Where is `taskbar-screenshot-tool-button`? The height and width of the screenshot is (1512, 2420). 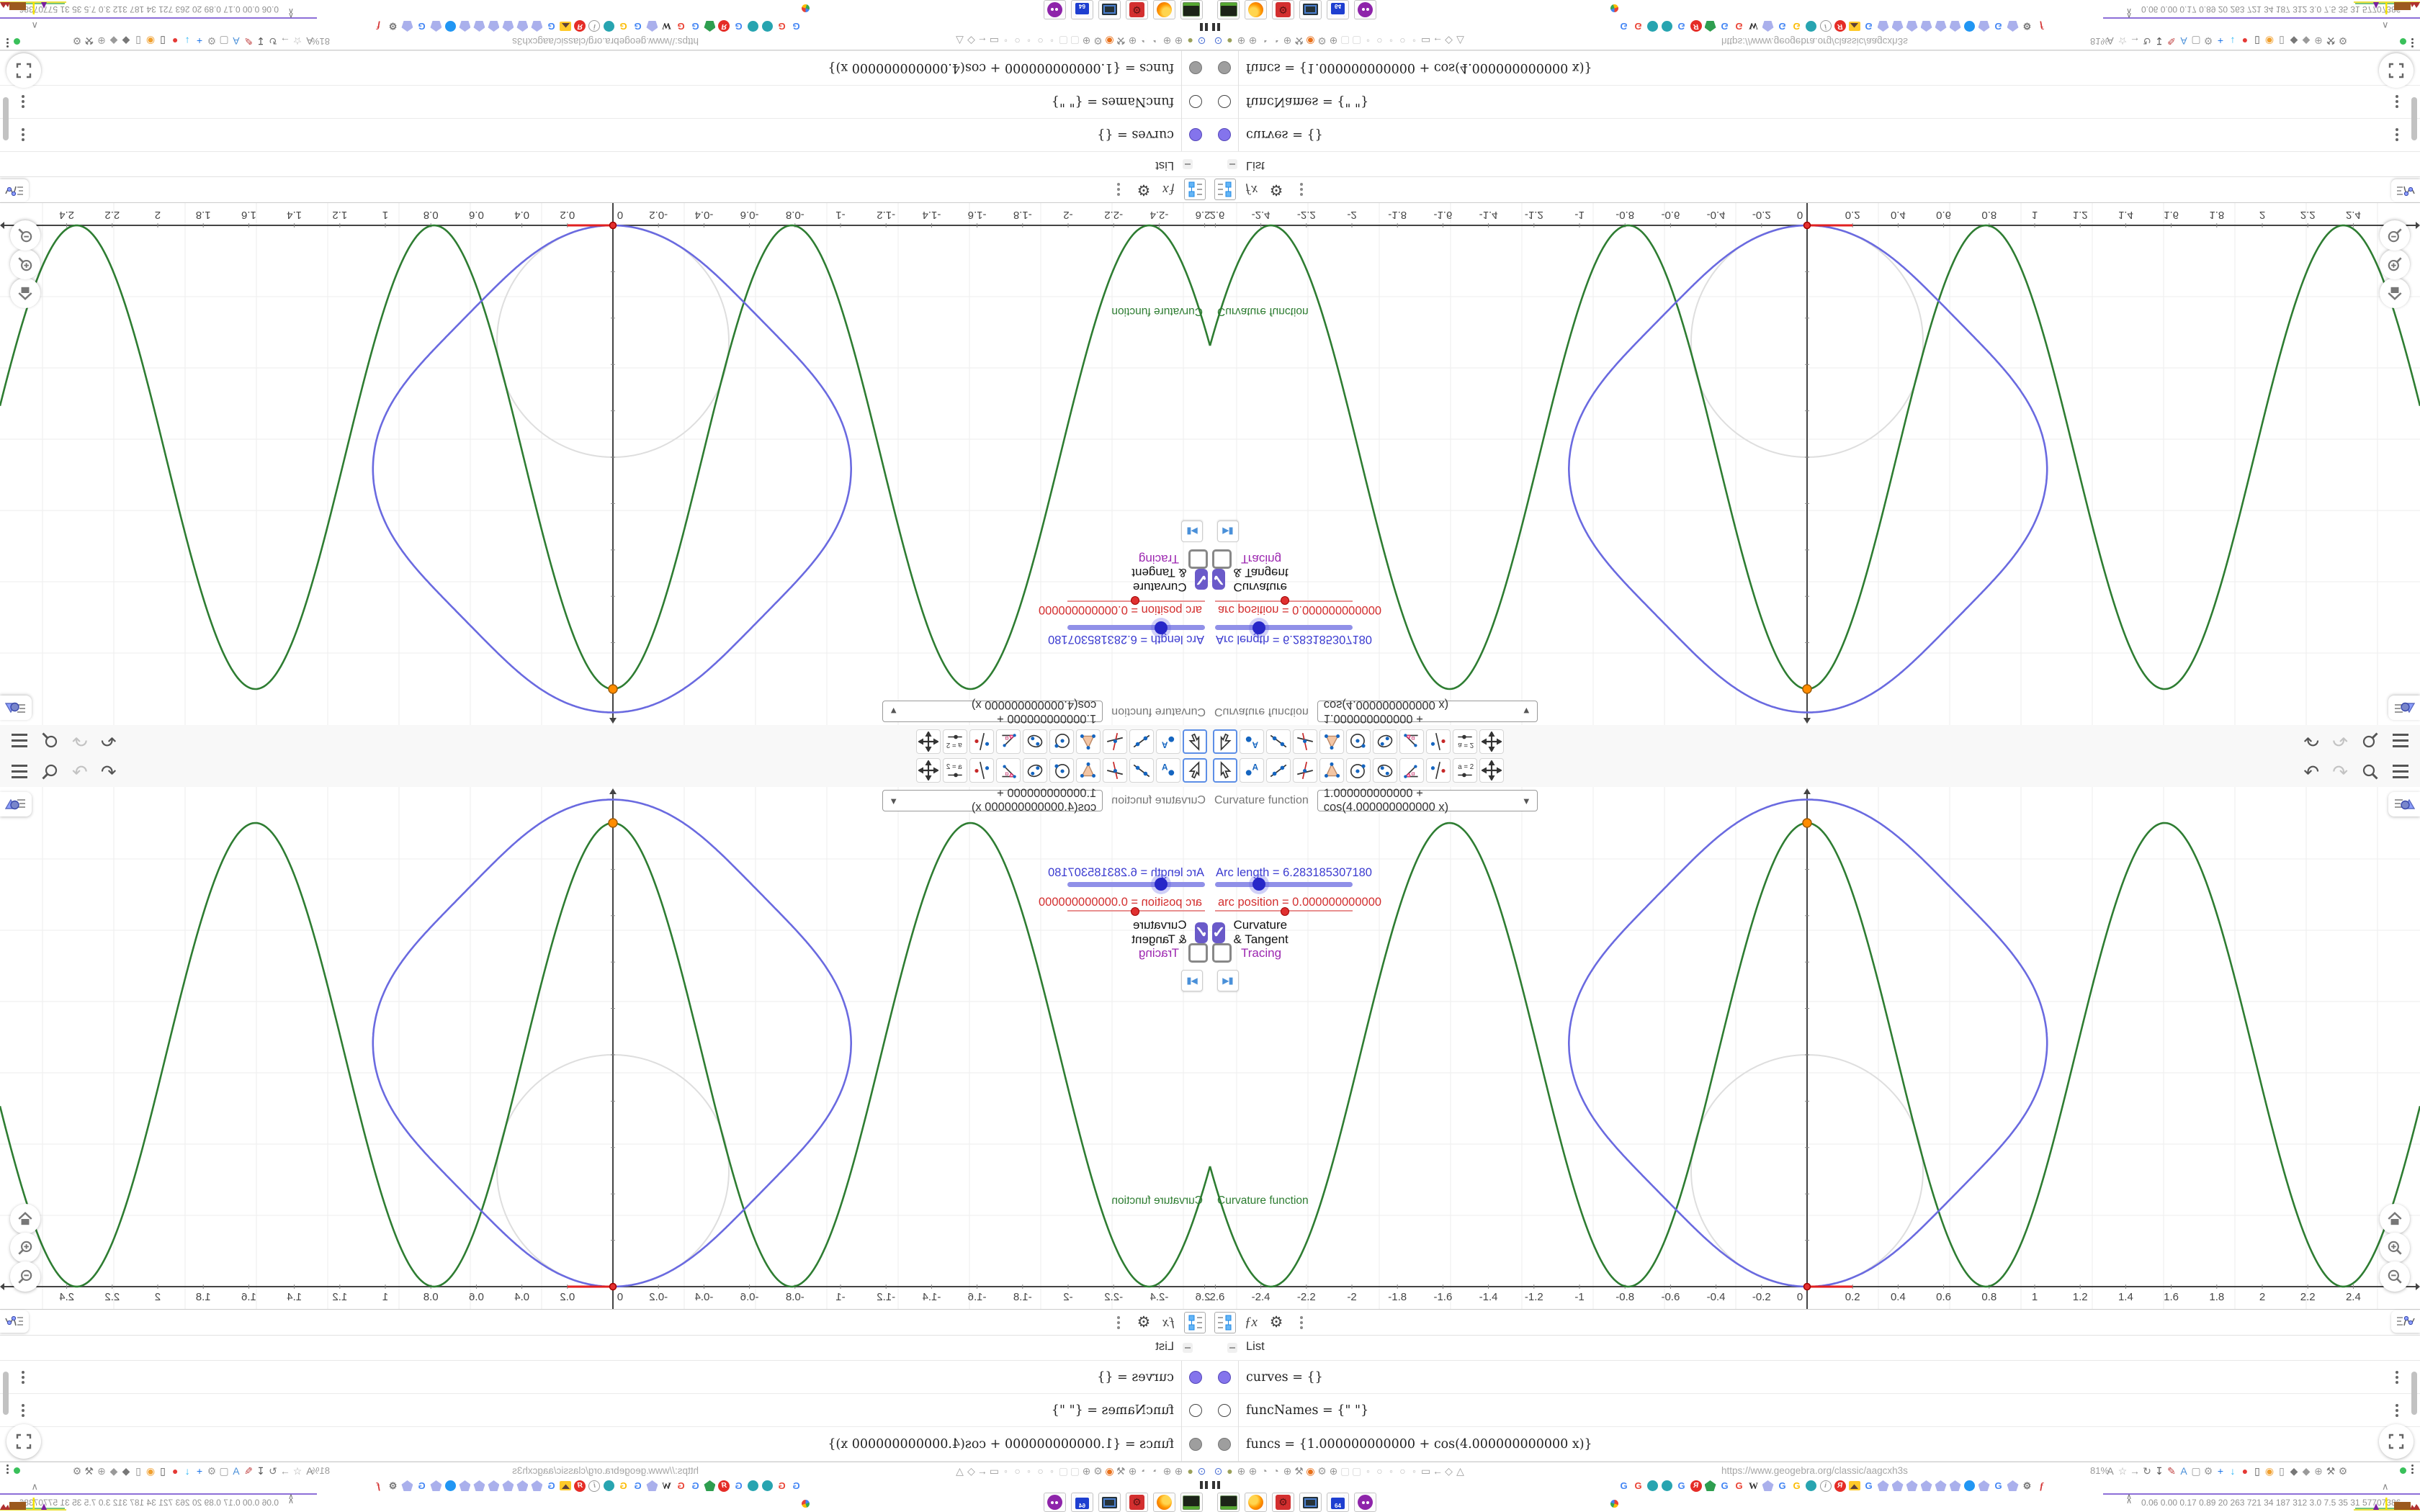 taskbar-screenshot-tool-button is located at coordinates (1109, 9).